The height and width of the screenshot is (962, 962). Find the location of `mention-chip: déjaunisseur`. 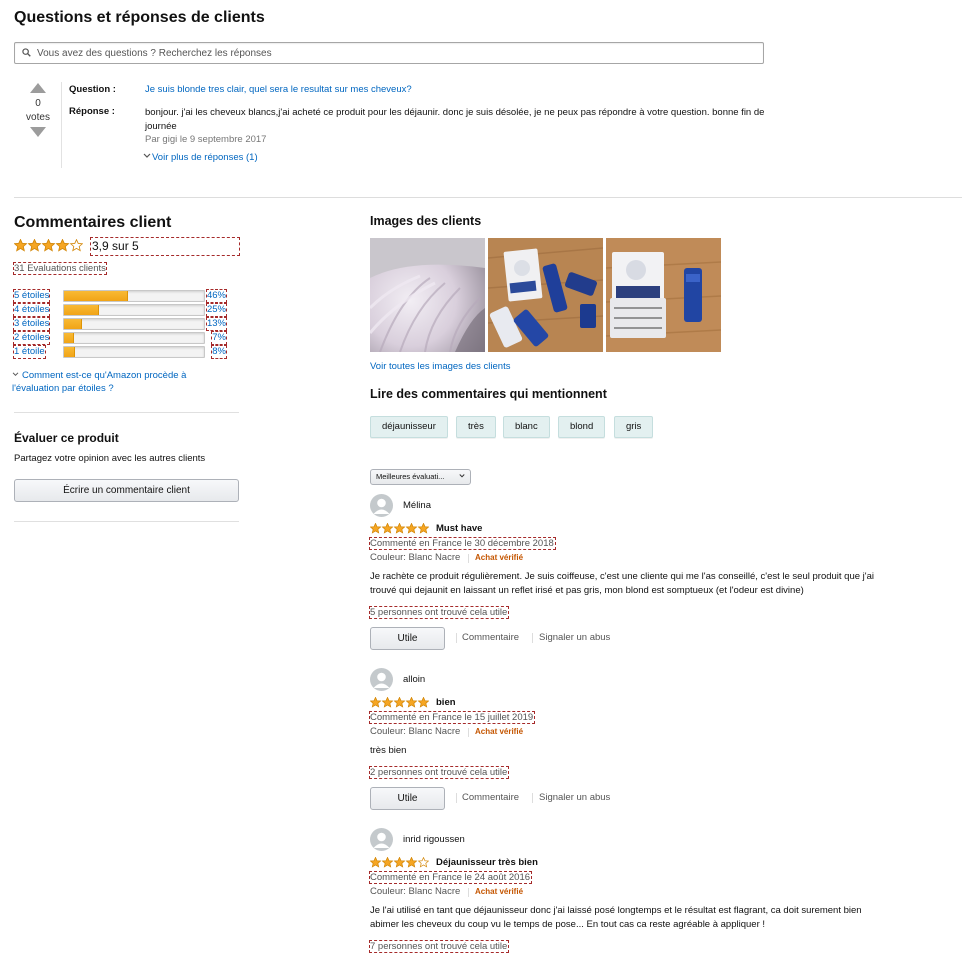

mention-chip: déjaunisseur is located at coordinates (409, 427).